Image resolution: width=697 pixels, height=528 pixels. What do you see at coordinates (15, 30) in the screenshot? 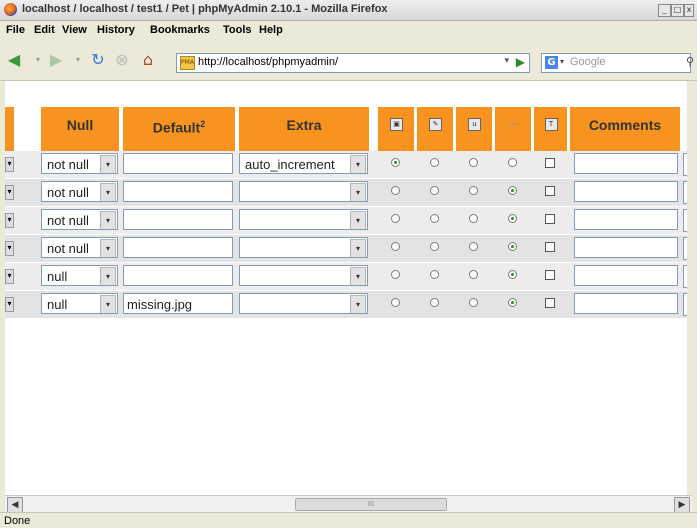
I see `menu-file: File` at bounding box center [15, 30].